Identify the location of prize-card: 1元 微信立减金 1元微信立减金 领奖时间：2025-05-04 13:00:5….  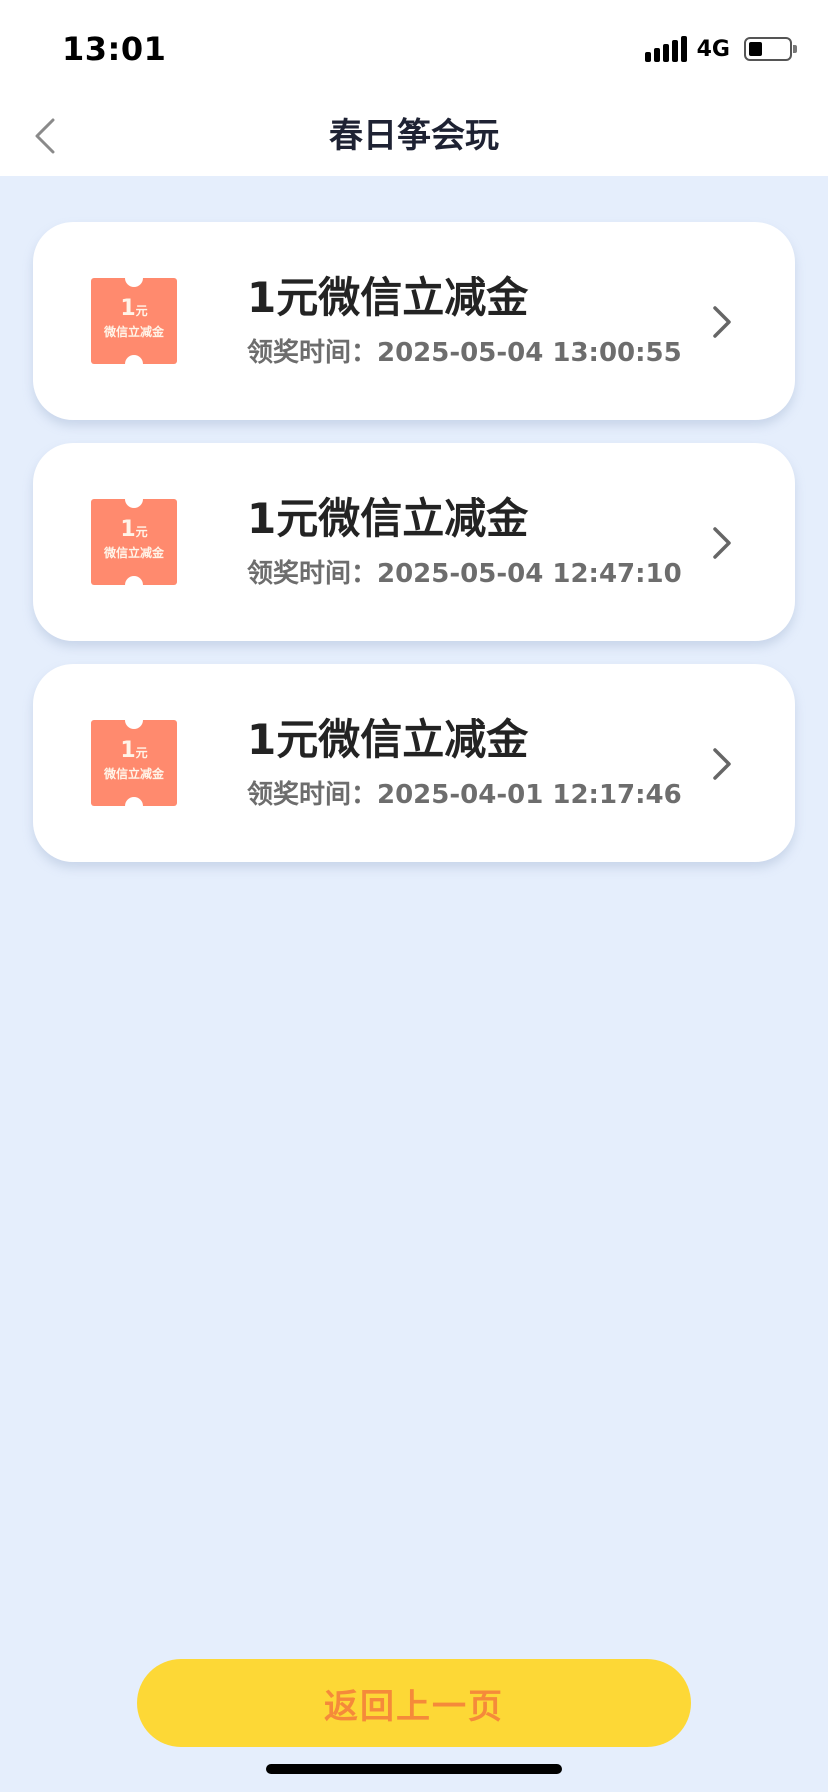
(414, 321).